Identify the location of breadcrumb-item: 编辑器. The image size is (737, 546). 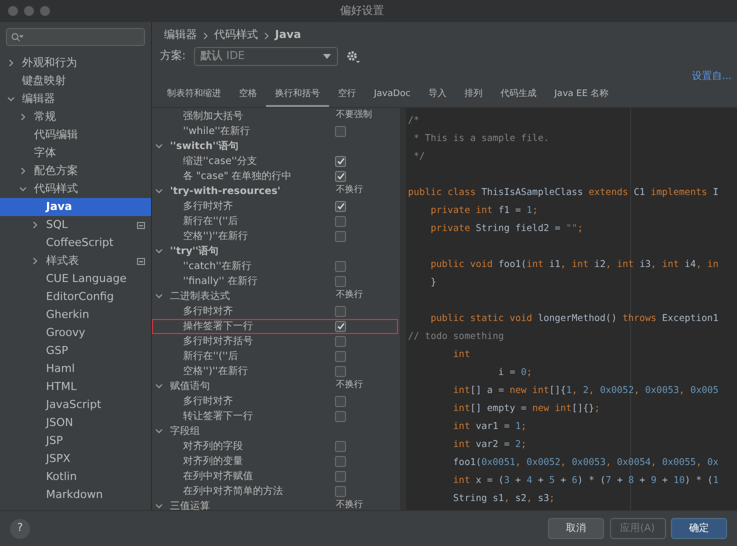
(180, 35).